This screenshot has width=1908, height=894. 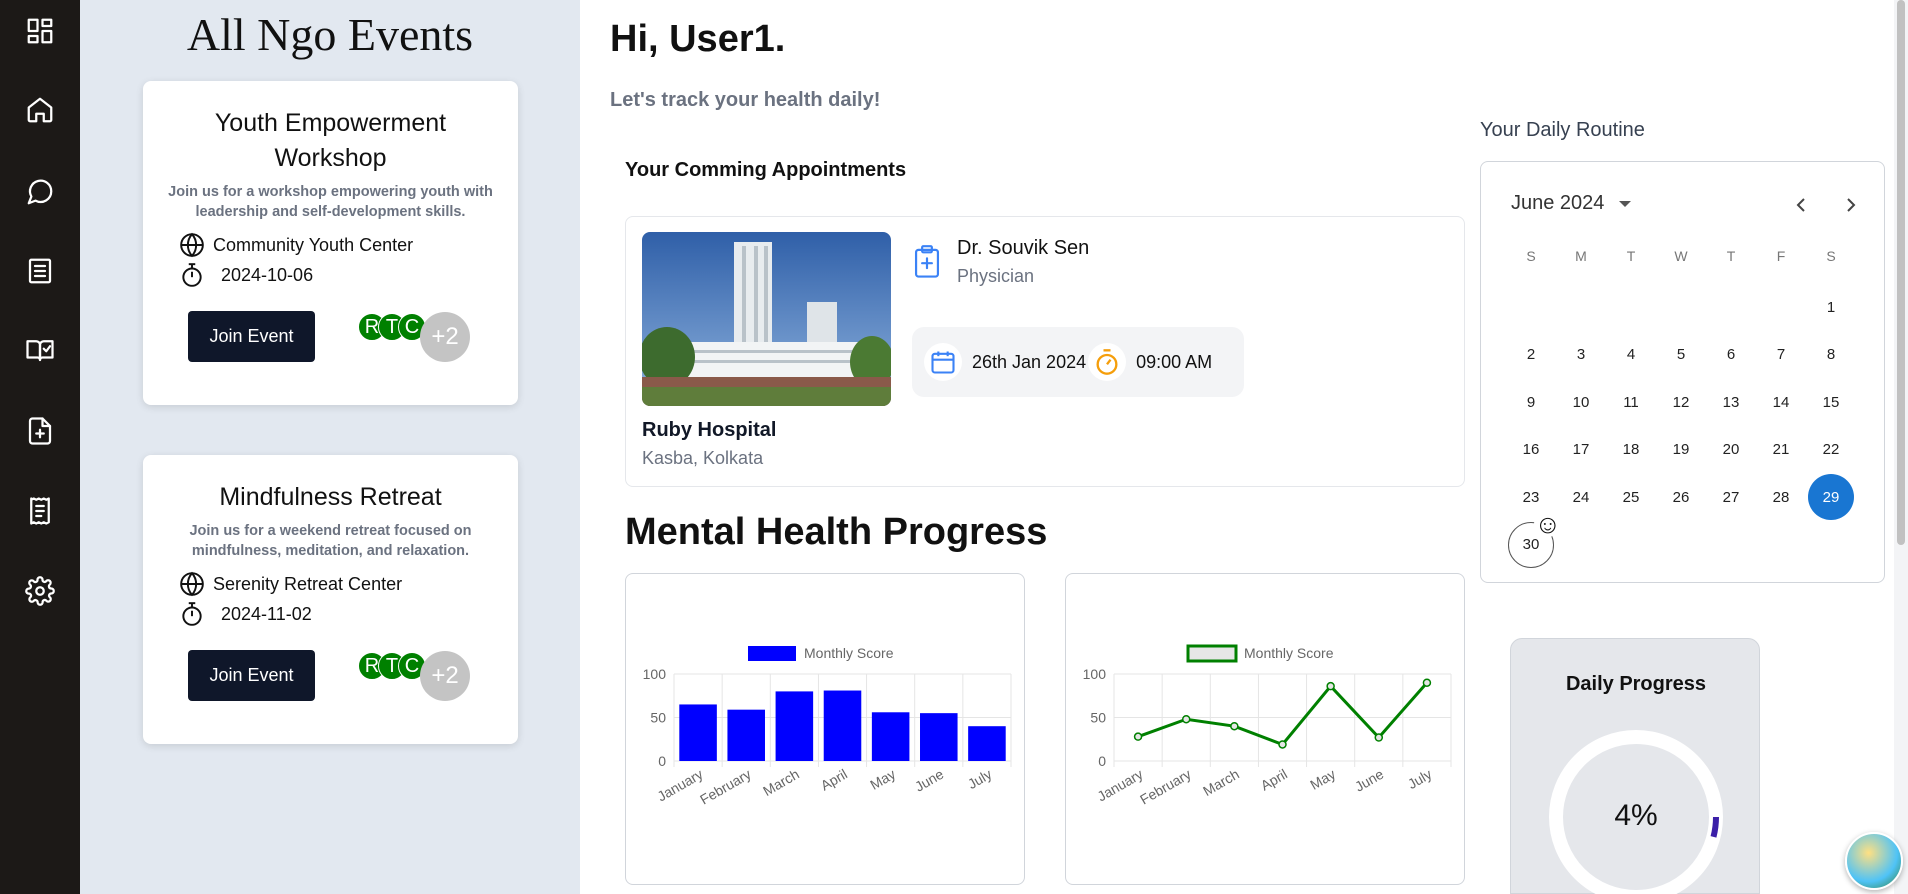 I want to click on calendar-day: 12, so click(x=1681, y=402).